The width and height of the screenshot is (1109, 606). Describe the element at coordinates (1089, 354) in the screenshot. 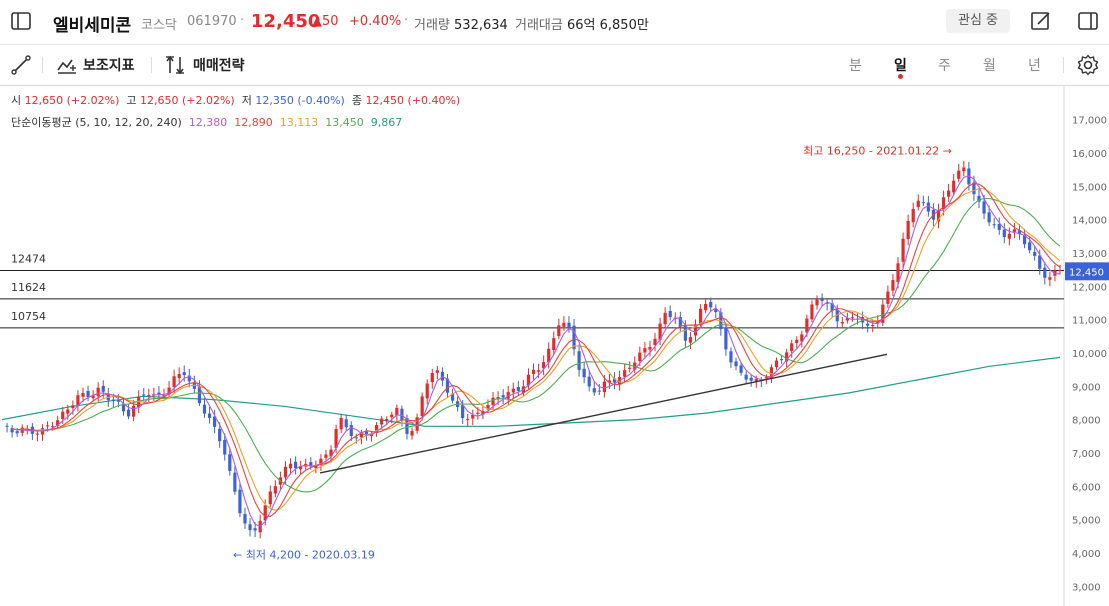

I see `y-tick-label: 10,000` at that location.